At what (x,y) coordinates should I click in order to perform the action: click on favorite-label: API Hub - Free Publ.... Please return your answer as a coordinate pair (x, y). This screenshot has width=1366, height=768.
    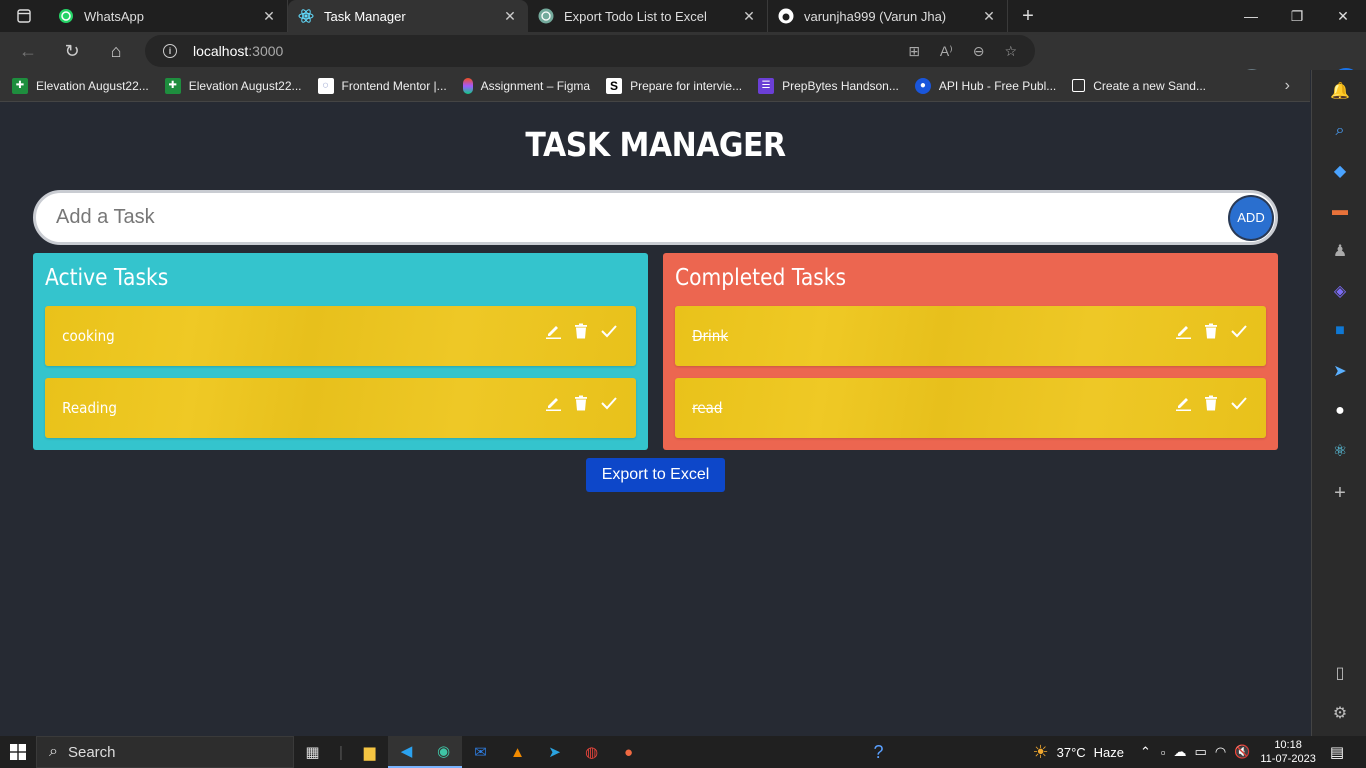
    Looking at the image, I should click on (997, 85).